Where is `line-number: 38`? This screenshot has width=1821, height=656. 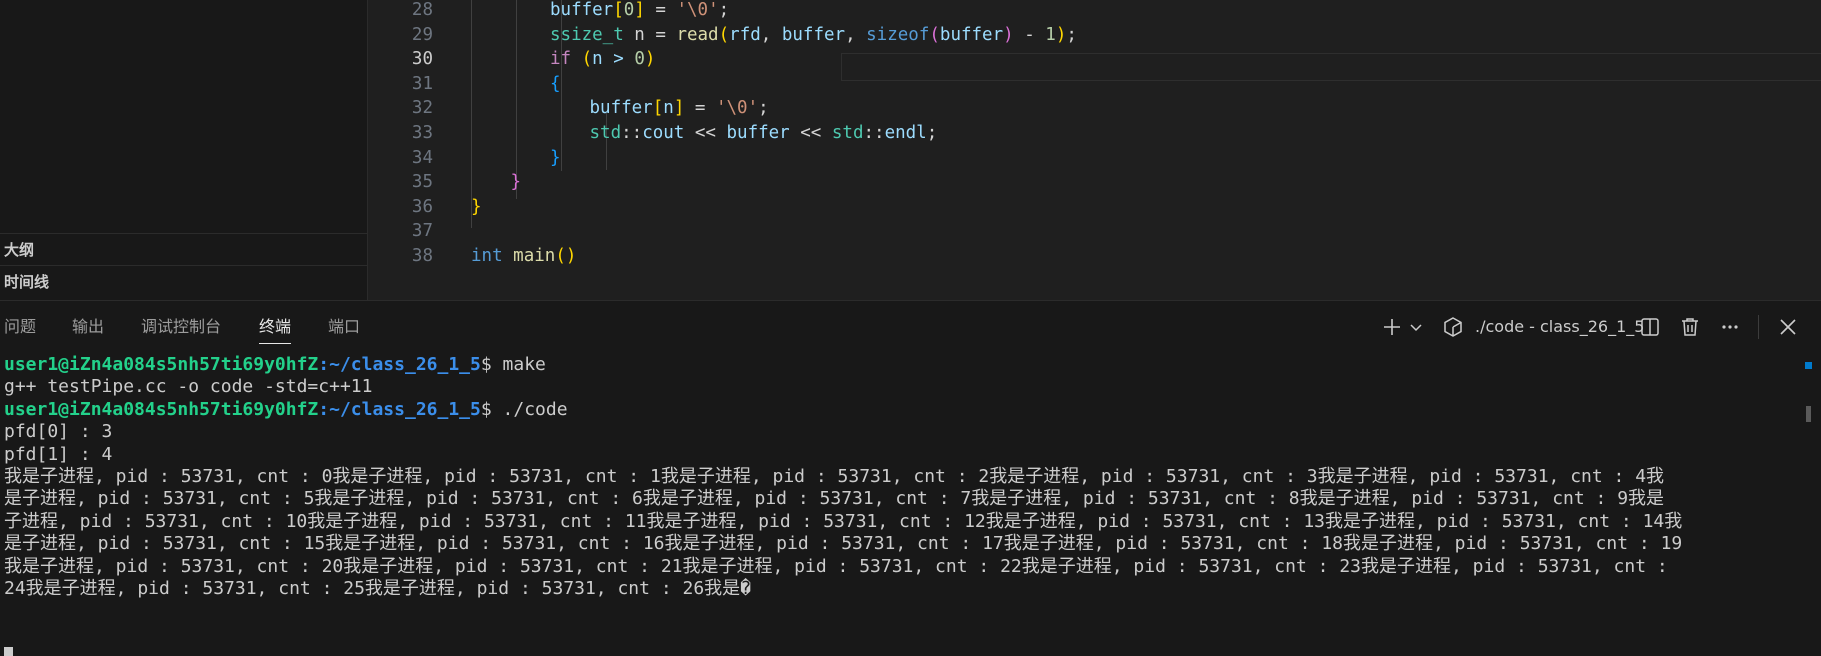 line-number: 38 is located at coordinates (422, 256).